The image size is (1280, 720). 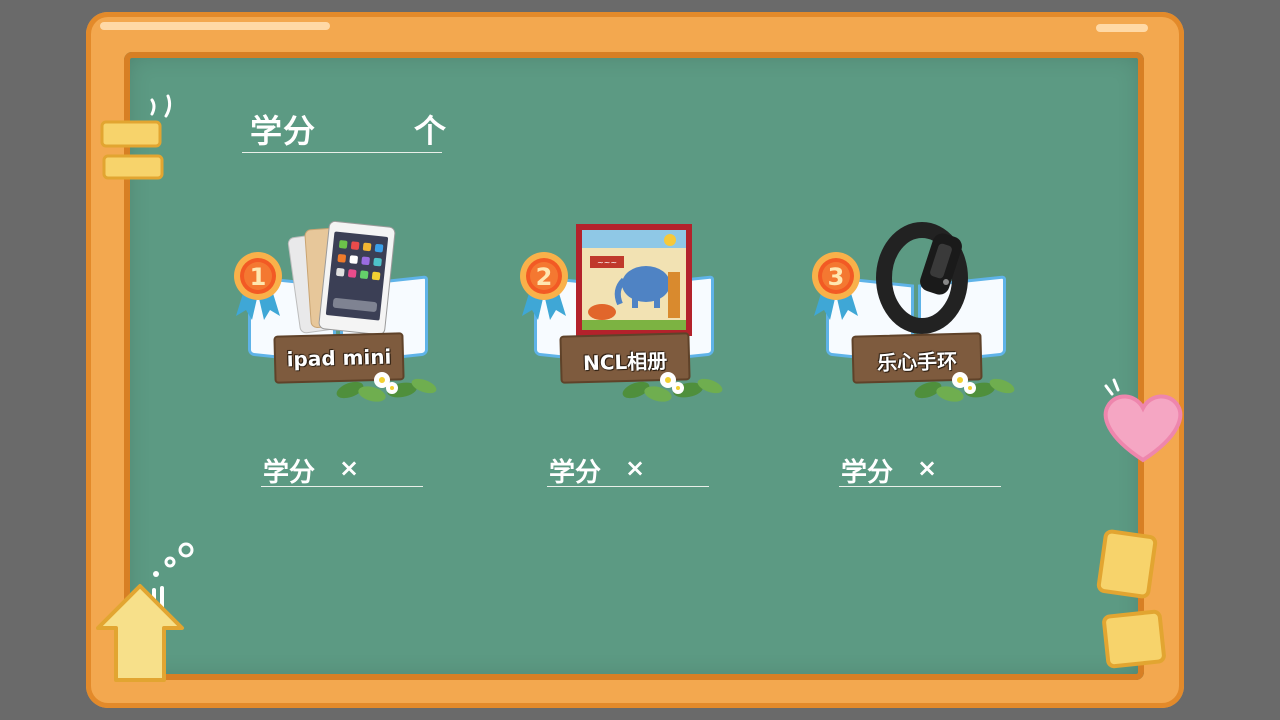 I want to click on fitness-band-image, so click(x=922, y=278).